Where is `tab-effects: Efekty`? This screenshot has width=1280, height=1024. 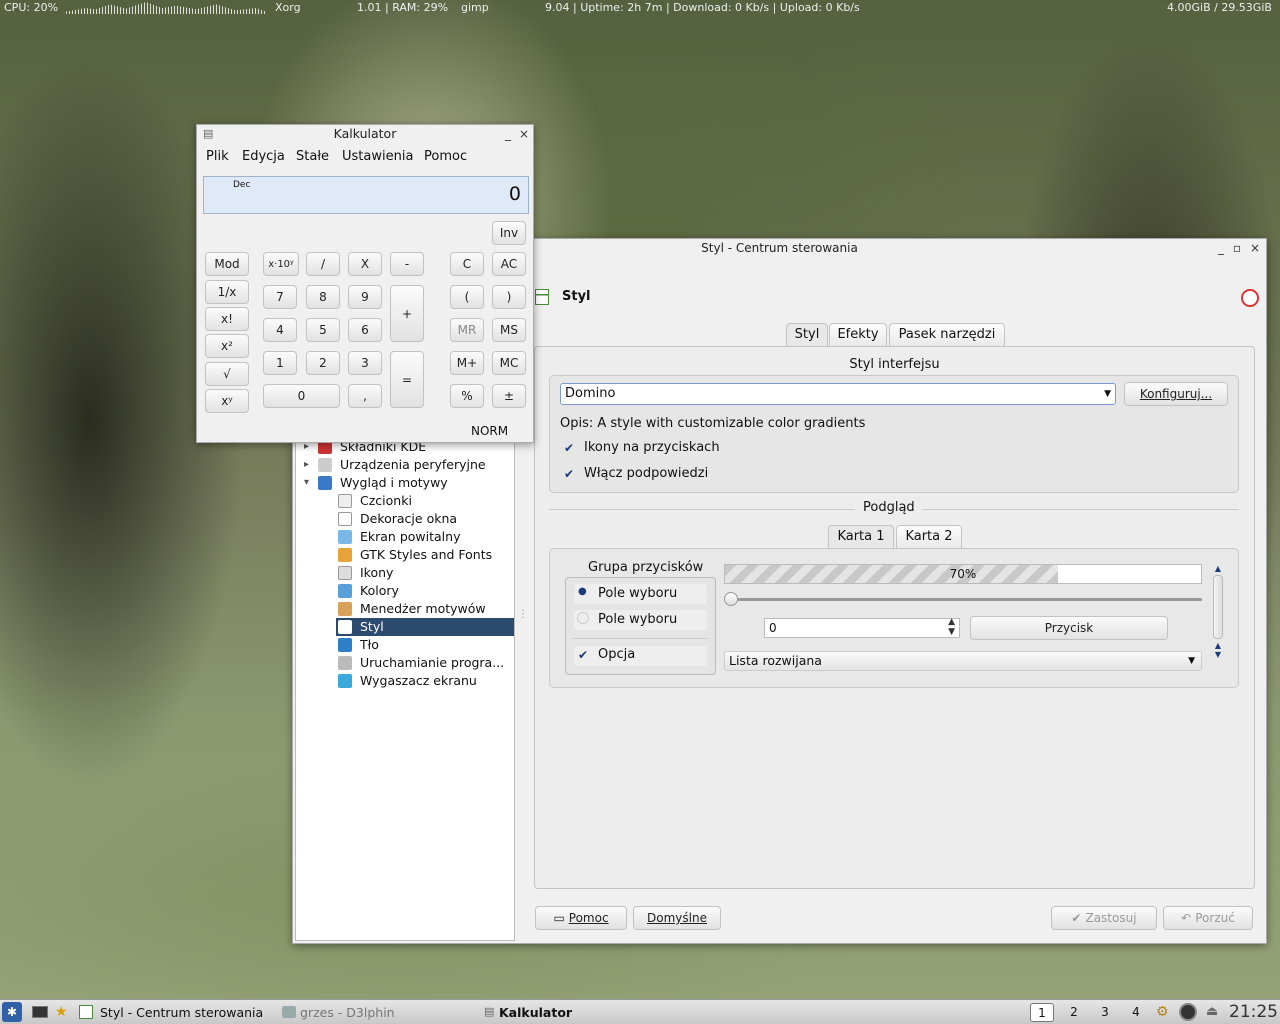
tab-effects: Efekty is located at coordinates (858, 335).